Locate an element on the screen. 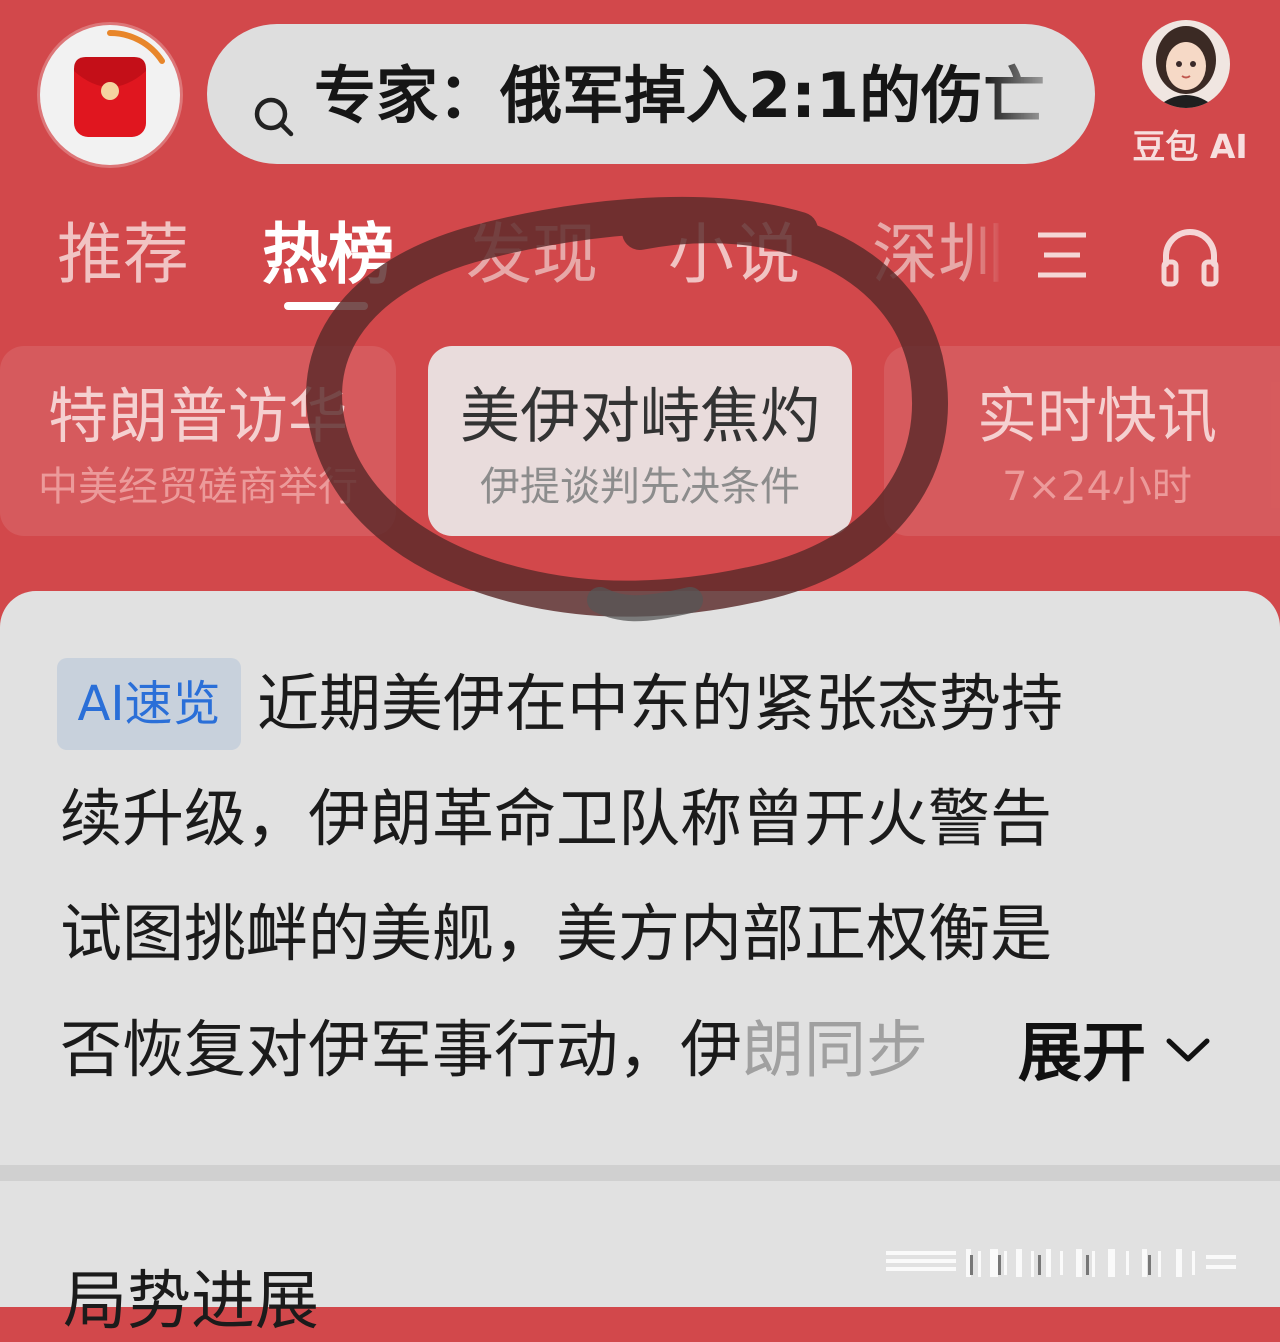 Image resolution: width=1280 pixels, height=1342 pixels. summary-line-2: 续升级，伊朗革命卫队称曾开火警告 is located at coordinates (556, 818).